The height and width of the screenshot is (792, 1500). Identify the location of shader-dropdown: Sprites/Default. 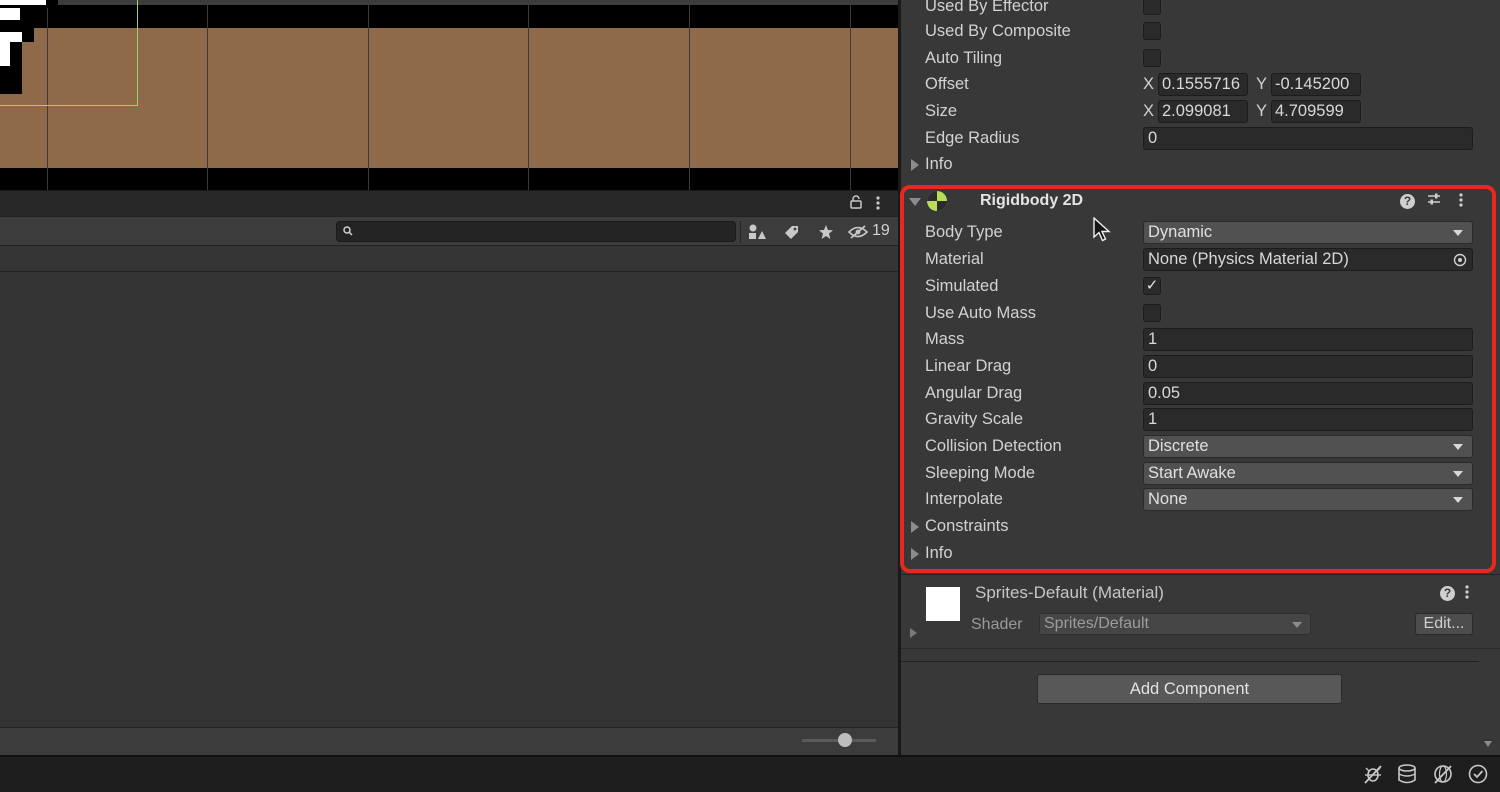
(1175, 624).